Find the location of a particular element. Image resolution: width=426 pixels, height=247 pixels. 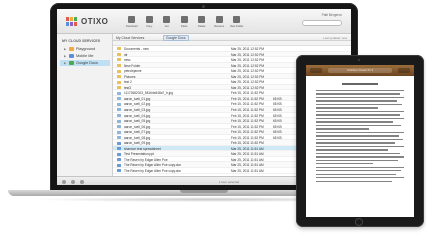

file-name: 11172682023_58164e848a7_b.jpg is located at coordinates (148, 93).